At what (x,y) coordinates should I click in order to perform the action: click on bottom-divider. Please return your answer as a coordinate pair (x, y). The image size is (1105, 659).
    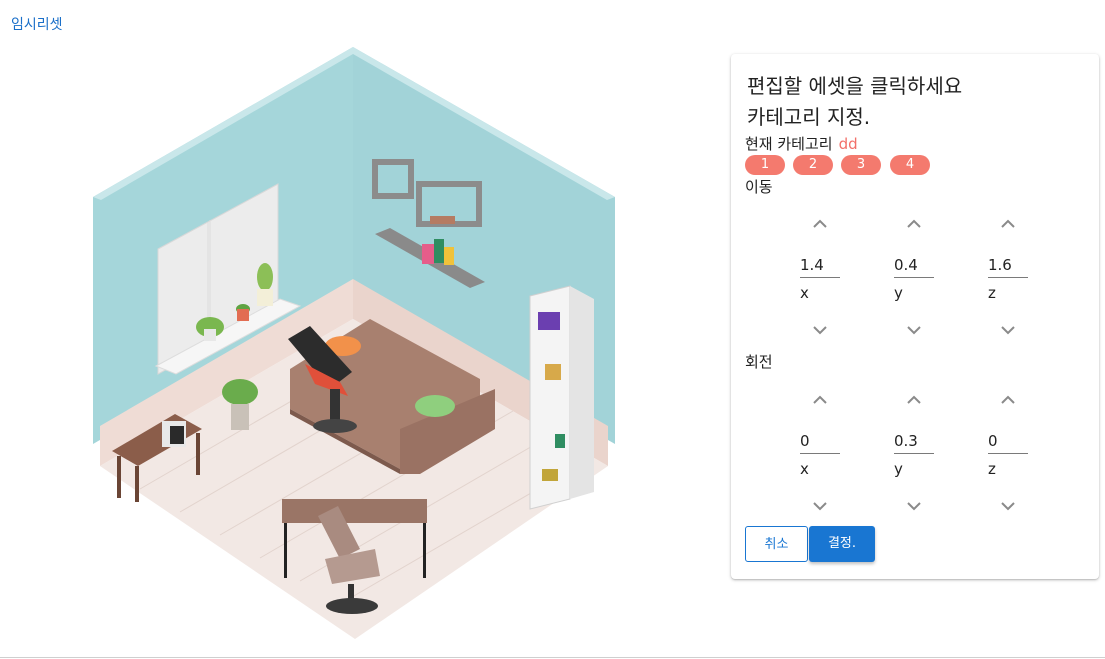
    Looking at the image, I should click on (552, 657).